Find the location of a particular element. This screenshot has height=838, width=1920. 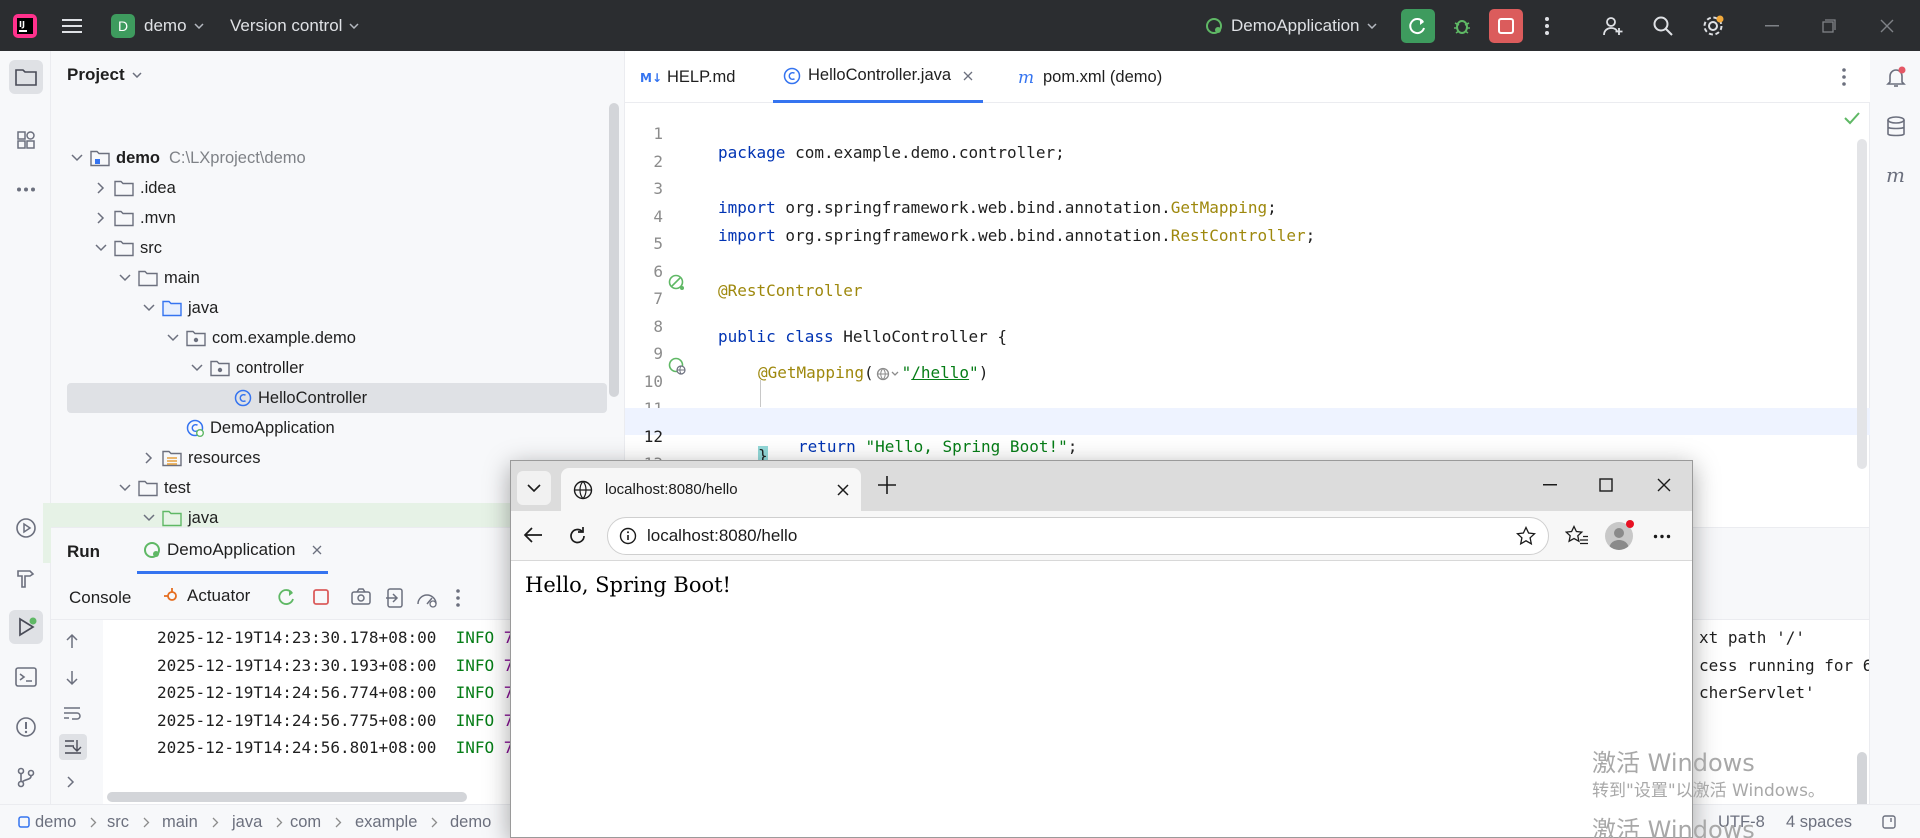

code-line-current: 12 } is located at coordinates (1247, 436).